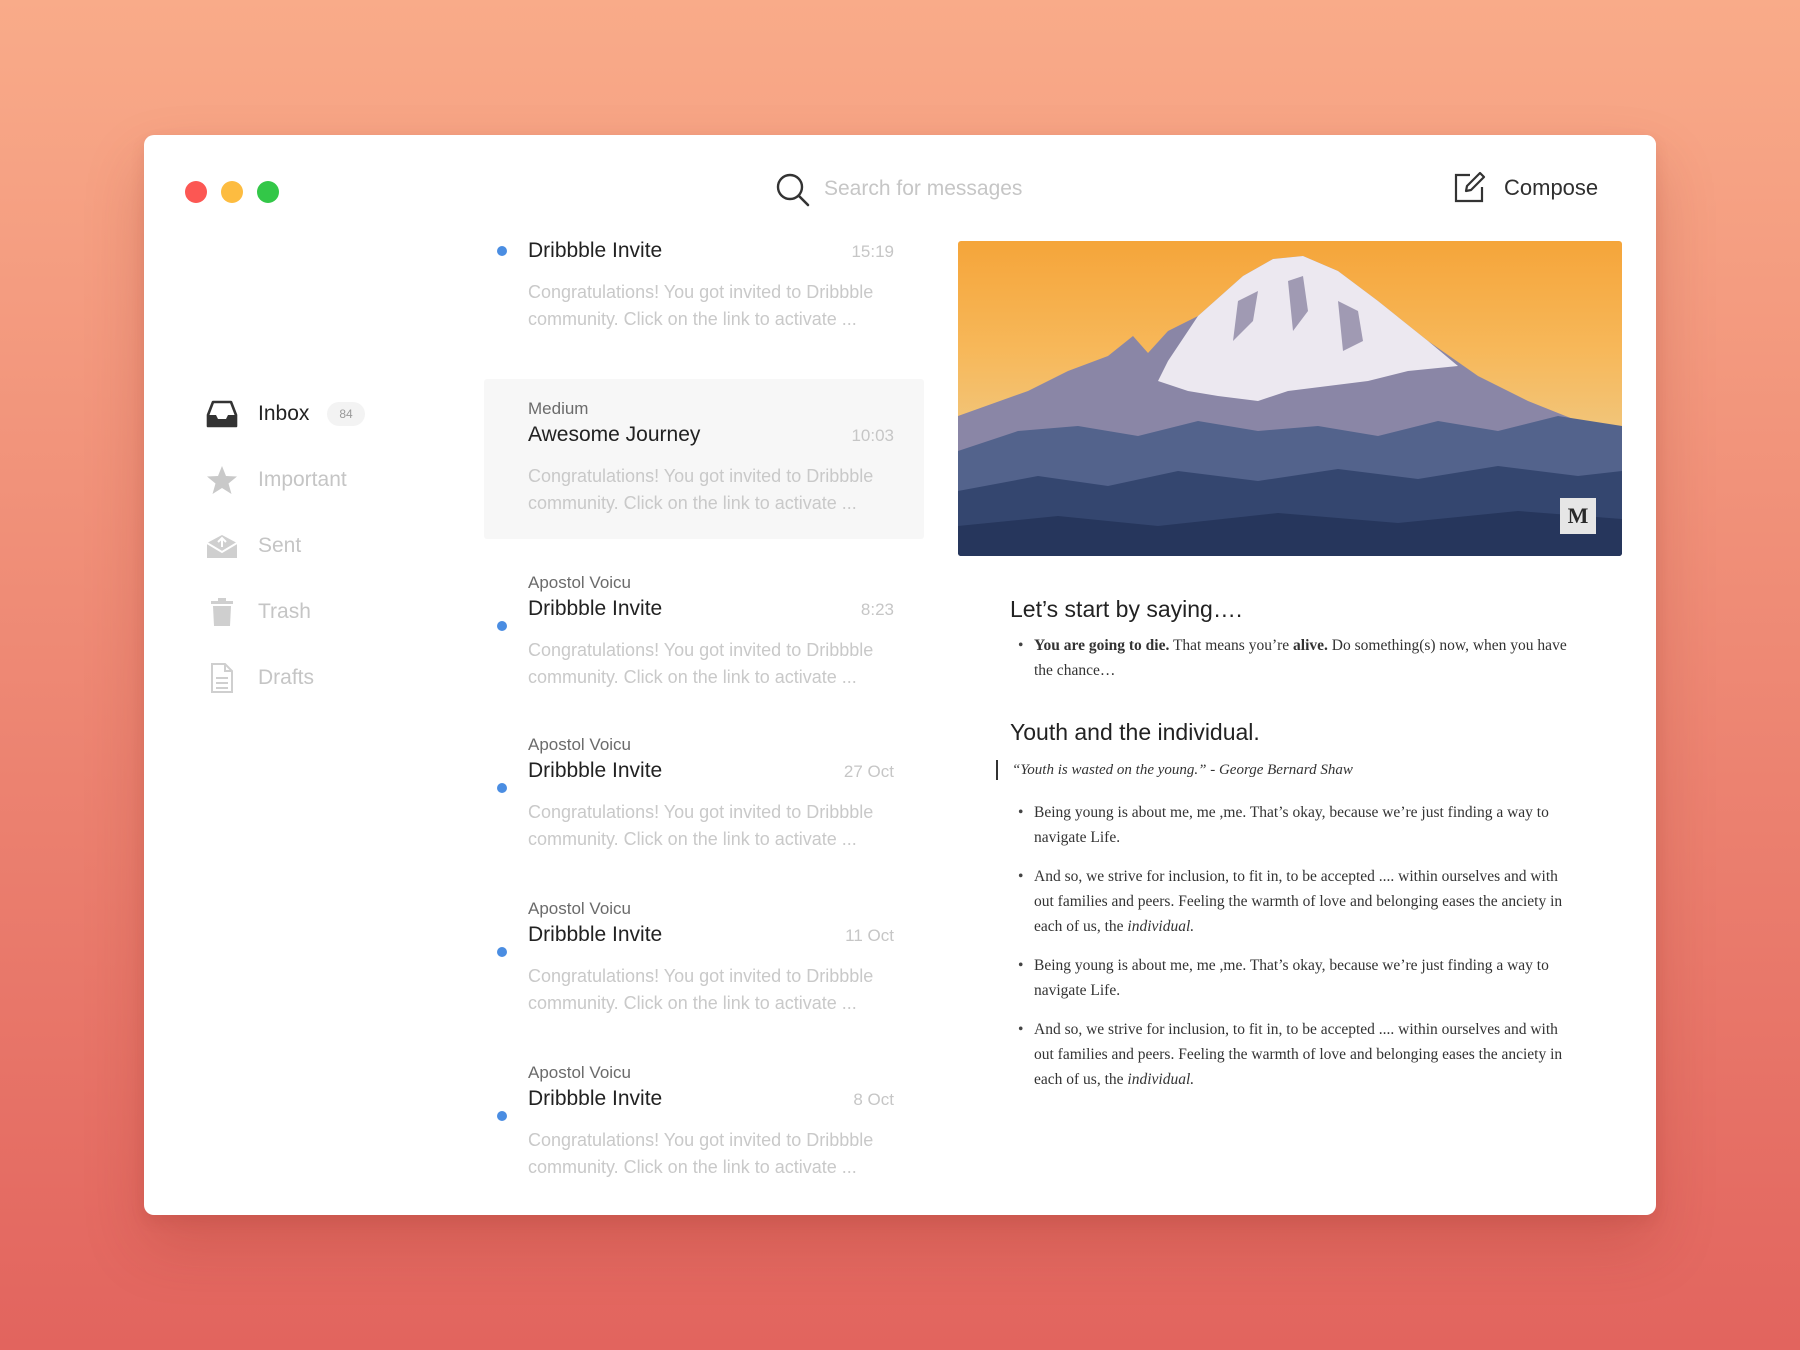 This screenshot has width=1800, height=1350. Describe the element at coordinates (1135, 732) in the screenshot. I see `article-subheading: Youth and the individual.` at that location.